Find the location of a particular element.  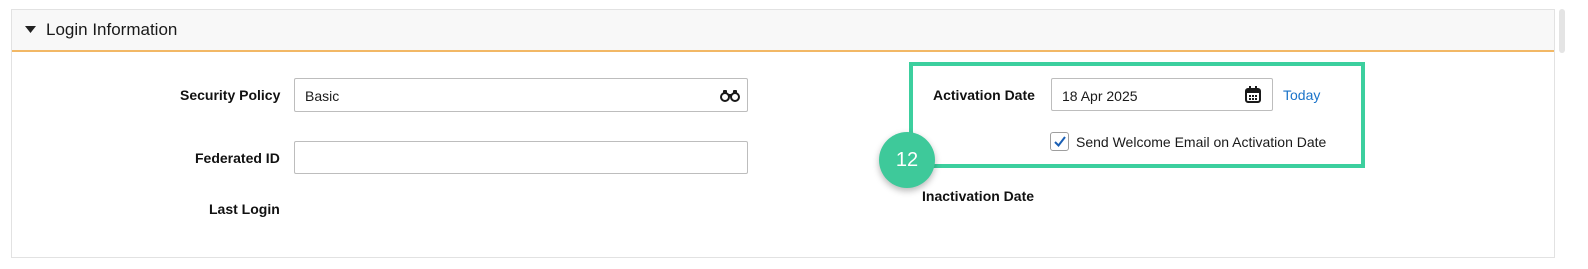

security-policy-label: Security Policy is located at coordinates (230, 95).